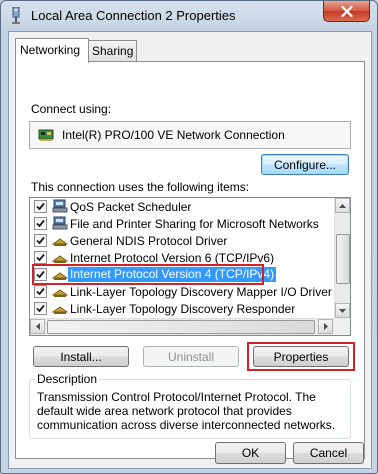 The image size is (378, 474). What do you see at coordinates (250, 453) in the screenshot?
I see `ok-button: OK` at bounding box center [250, 453].